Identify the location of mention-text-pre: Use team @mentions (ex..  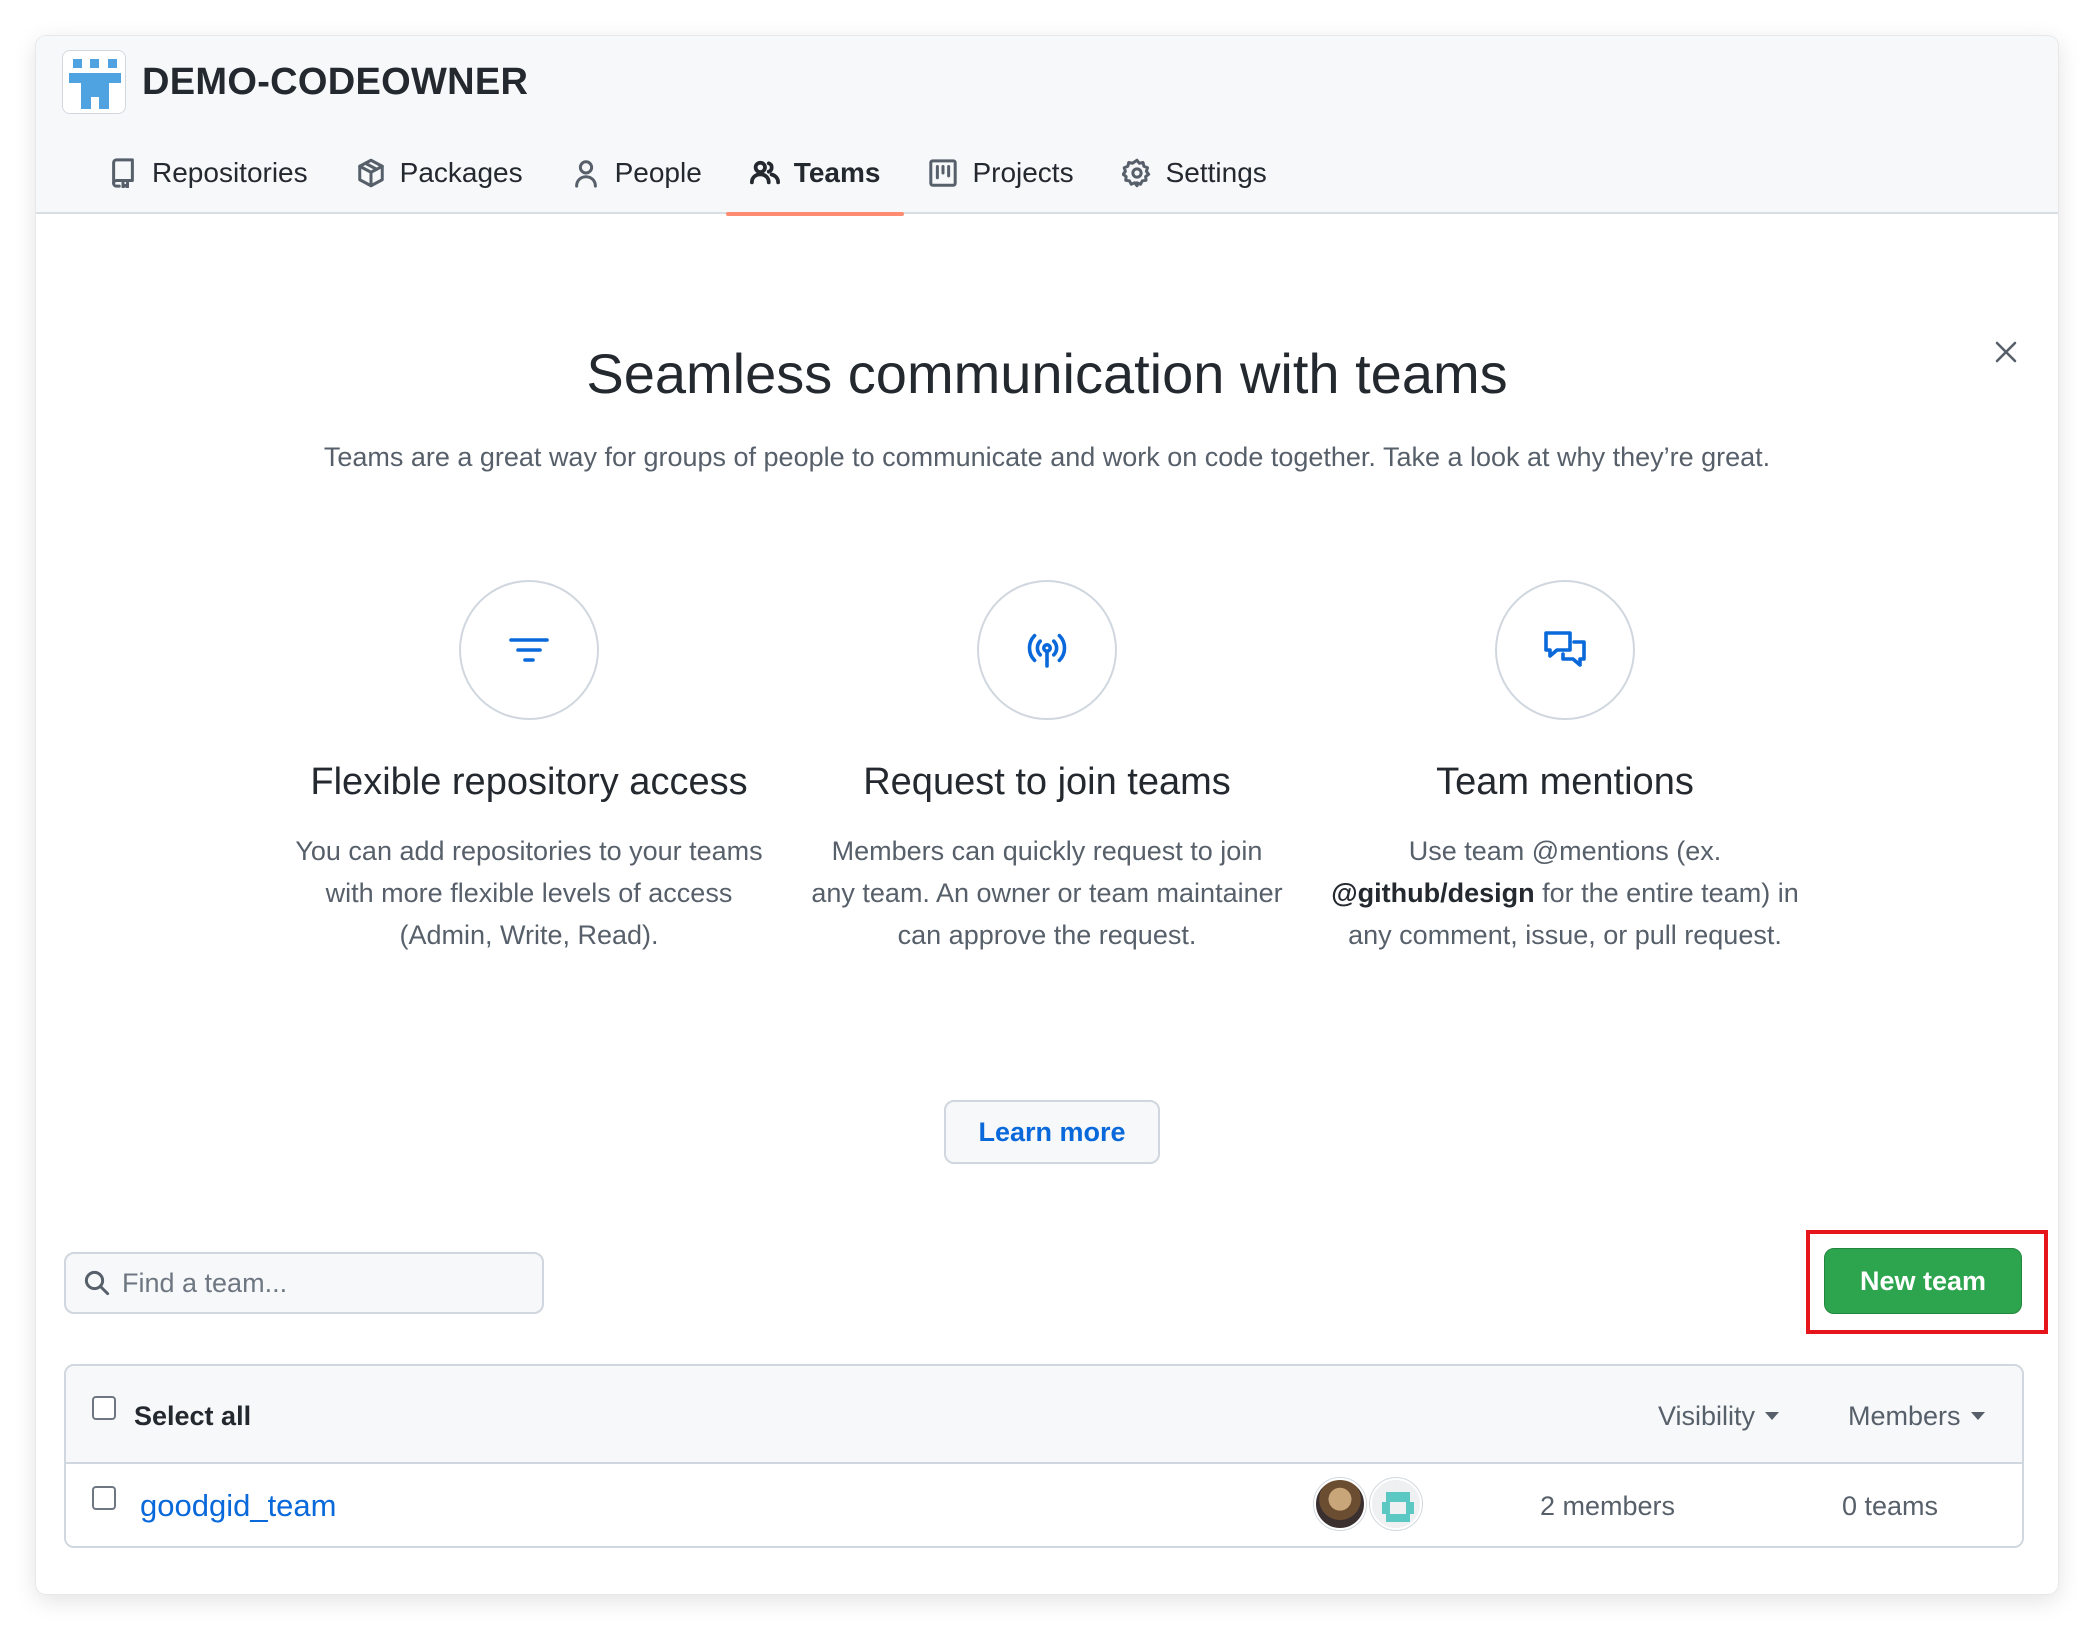
(1565, 851).